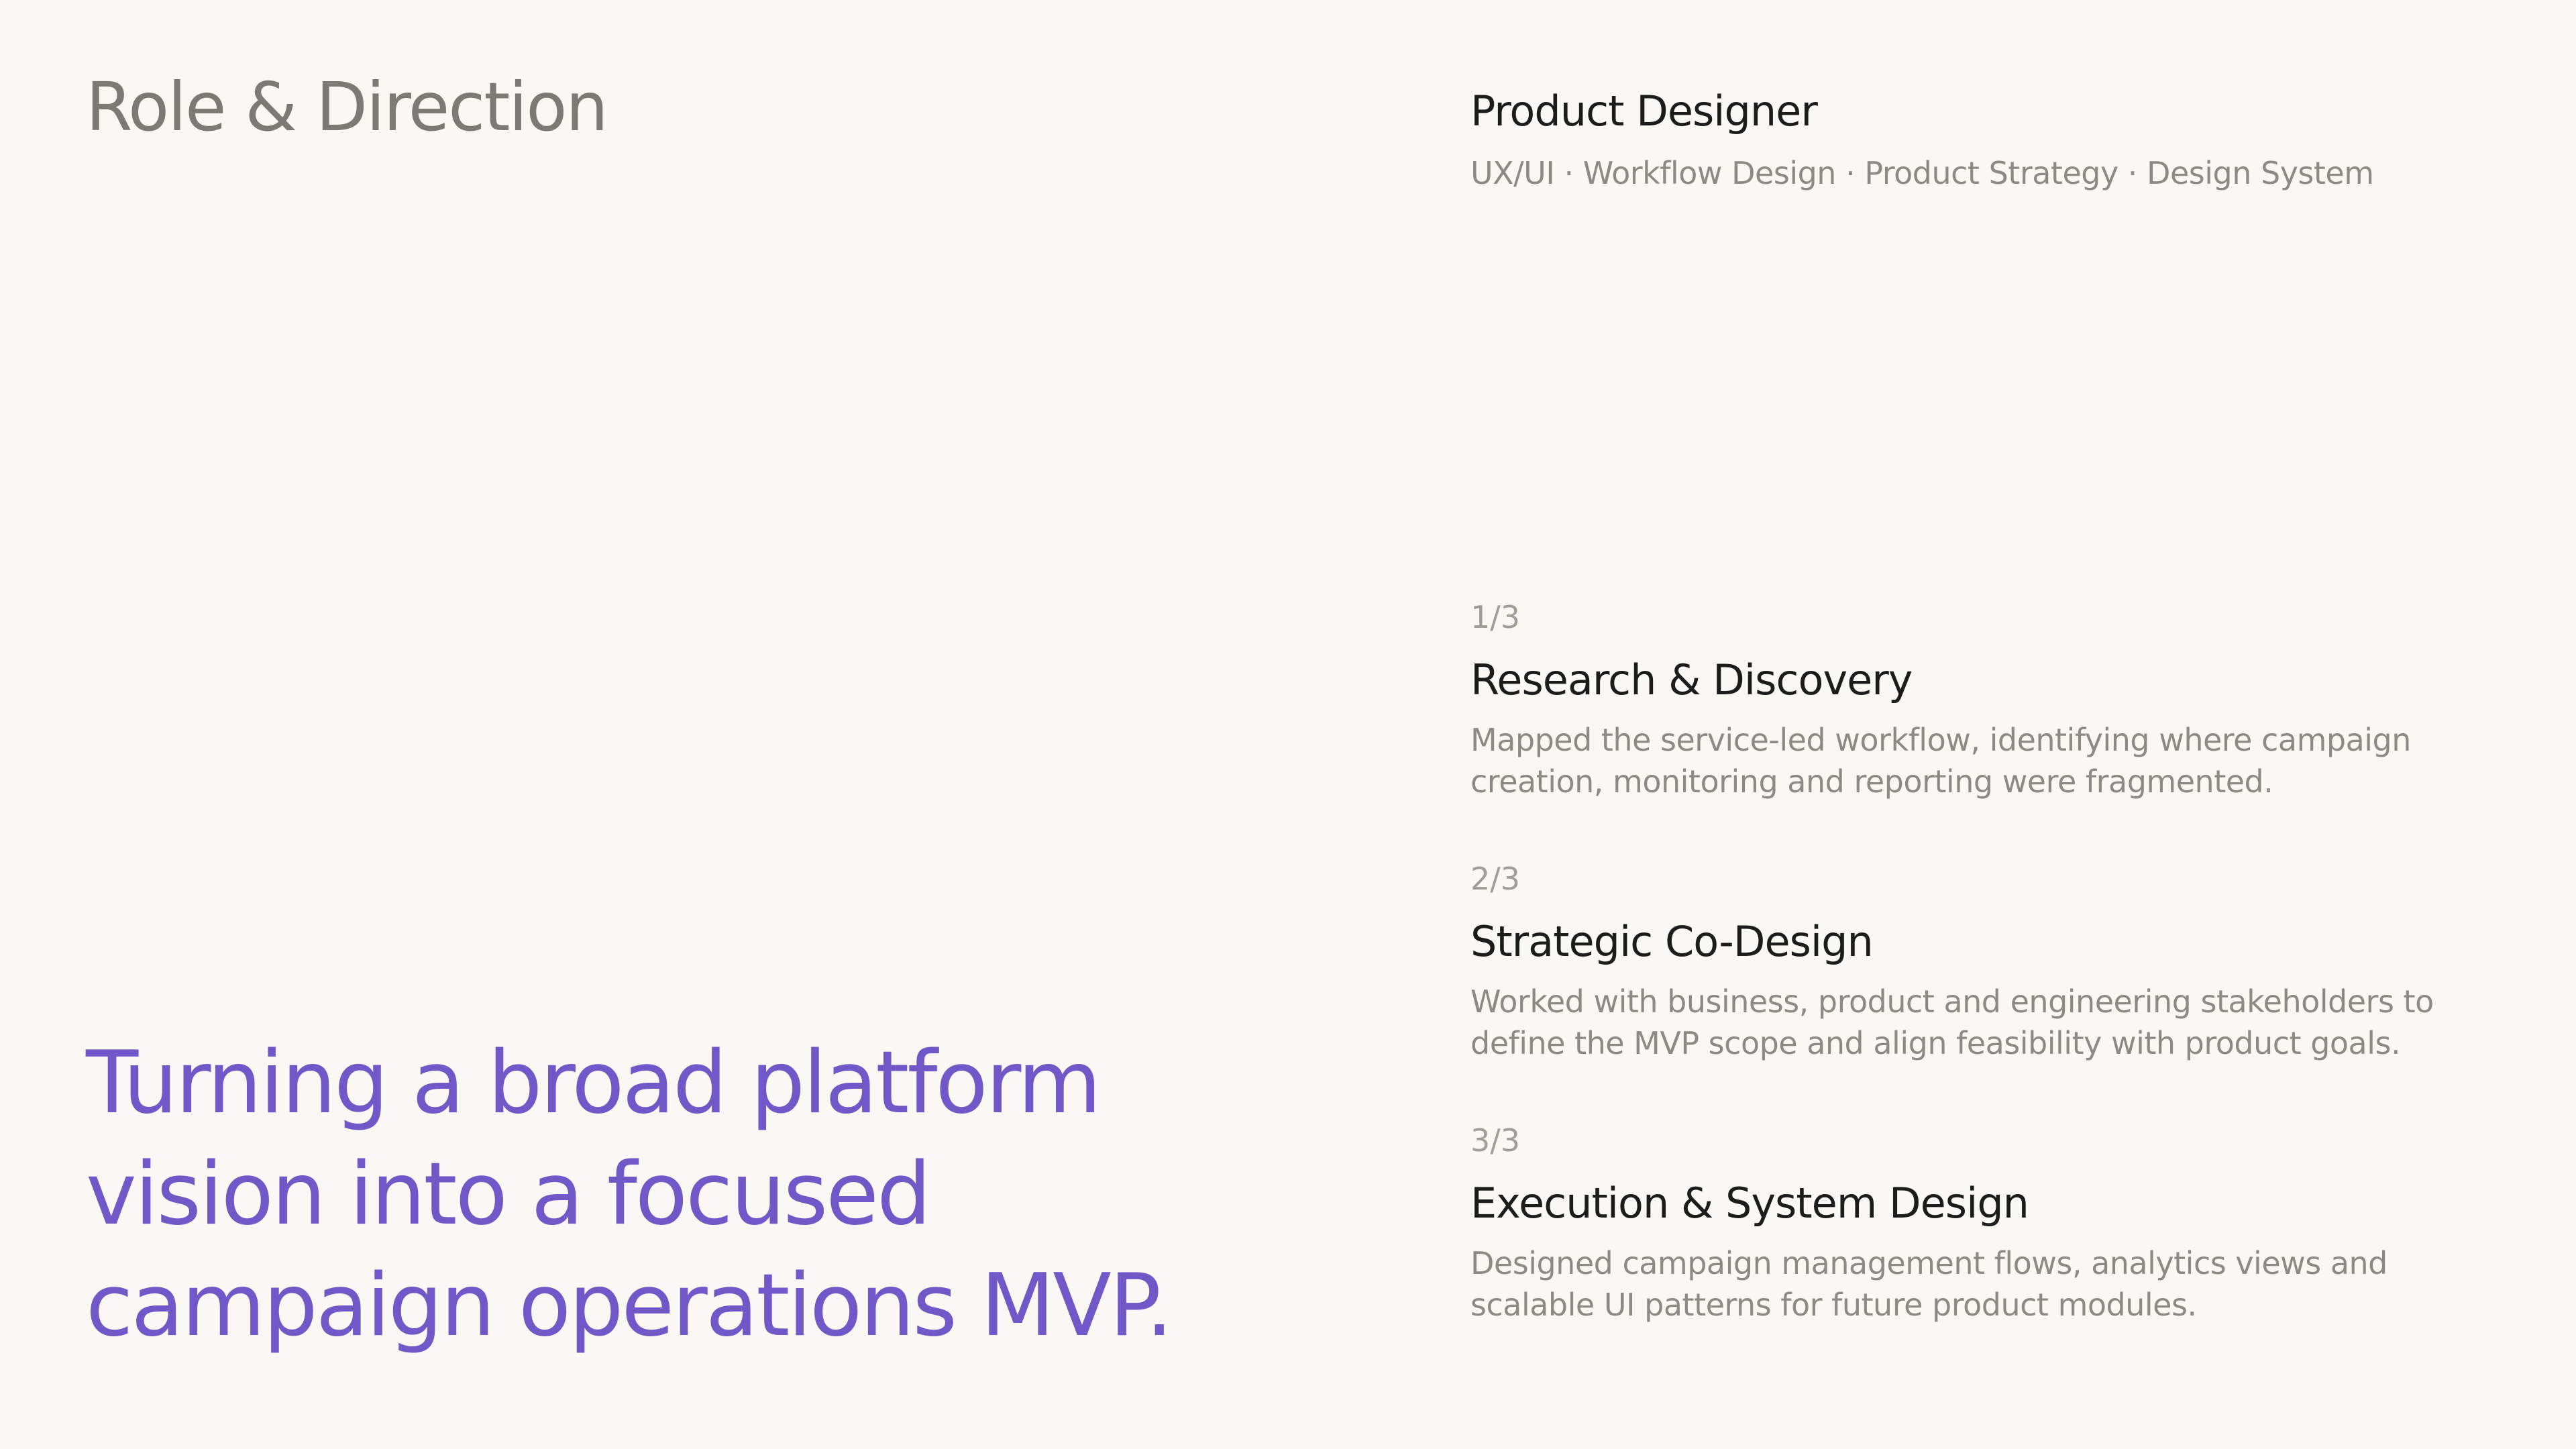 This screenshot has width=2576, height=1449. Describe the element at coordinates (1691, 679) in the screenshot. I see `step-title: Research & Discovery` at that location.